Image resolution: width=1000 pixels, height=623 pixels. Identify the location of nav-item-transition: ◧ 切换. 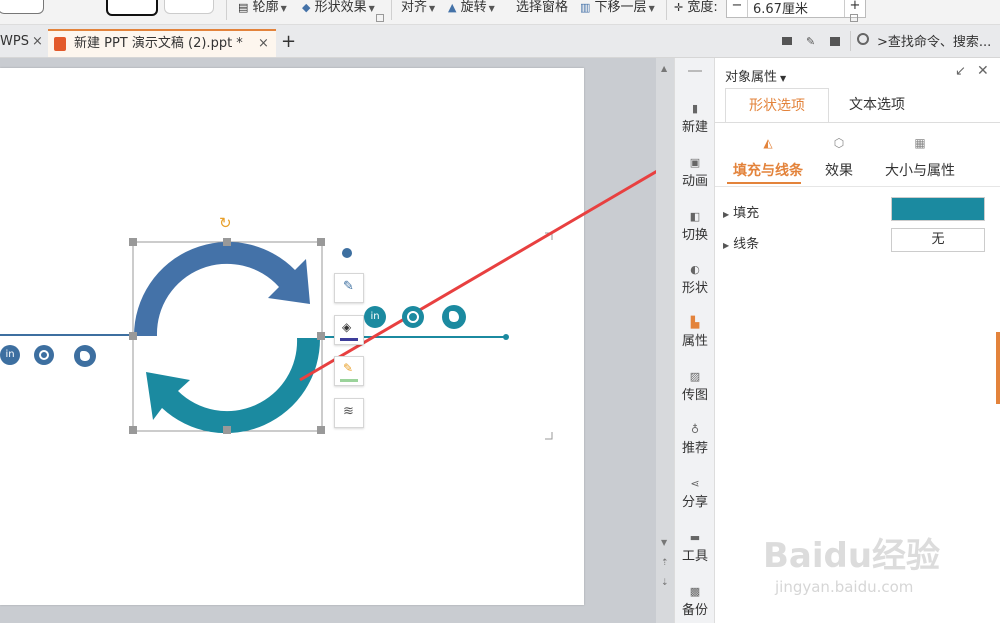
(695, 226).